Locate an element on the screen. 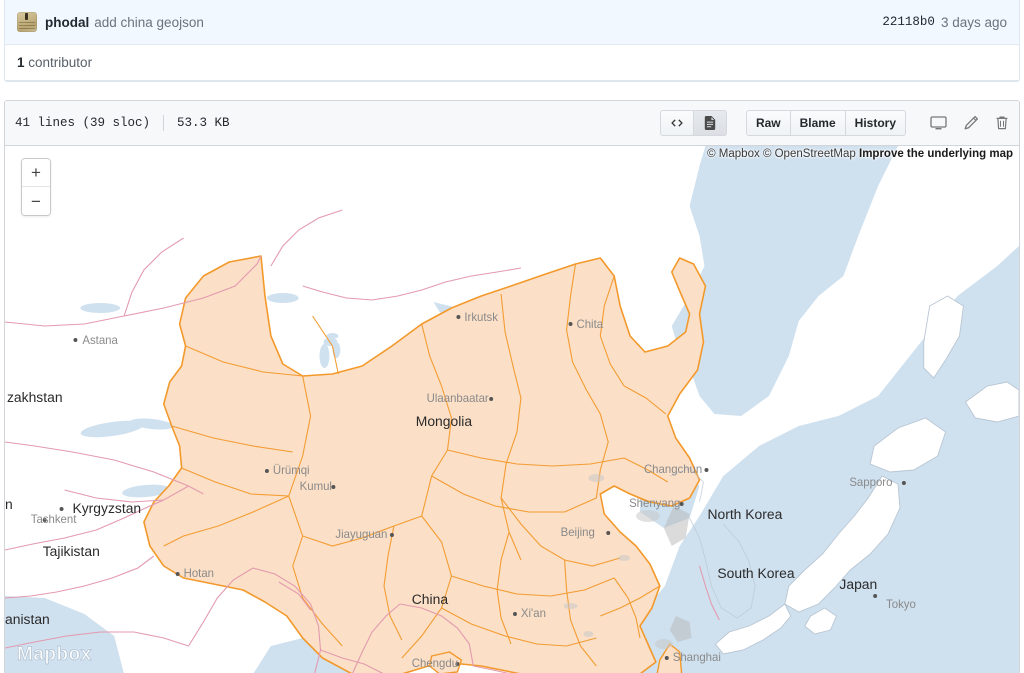 The width and height of the screenshot is (1024, 673). open-desktop-button is located at coordinates (938, 123).